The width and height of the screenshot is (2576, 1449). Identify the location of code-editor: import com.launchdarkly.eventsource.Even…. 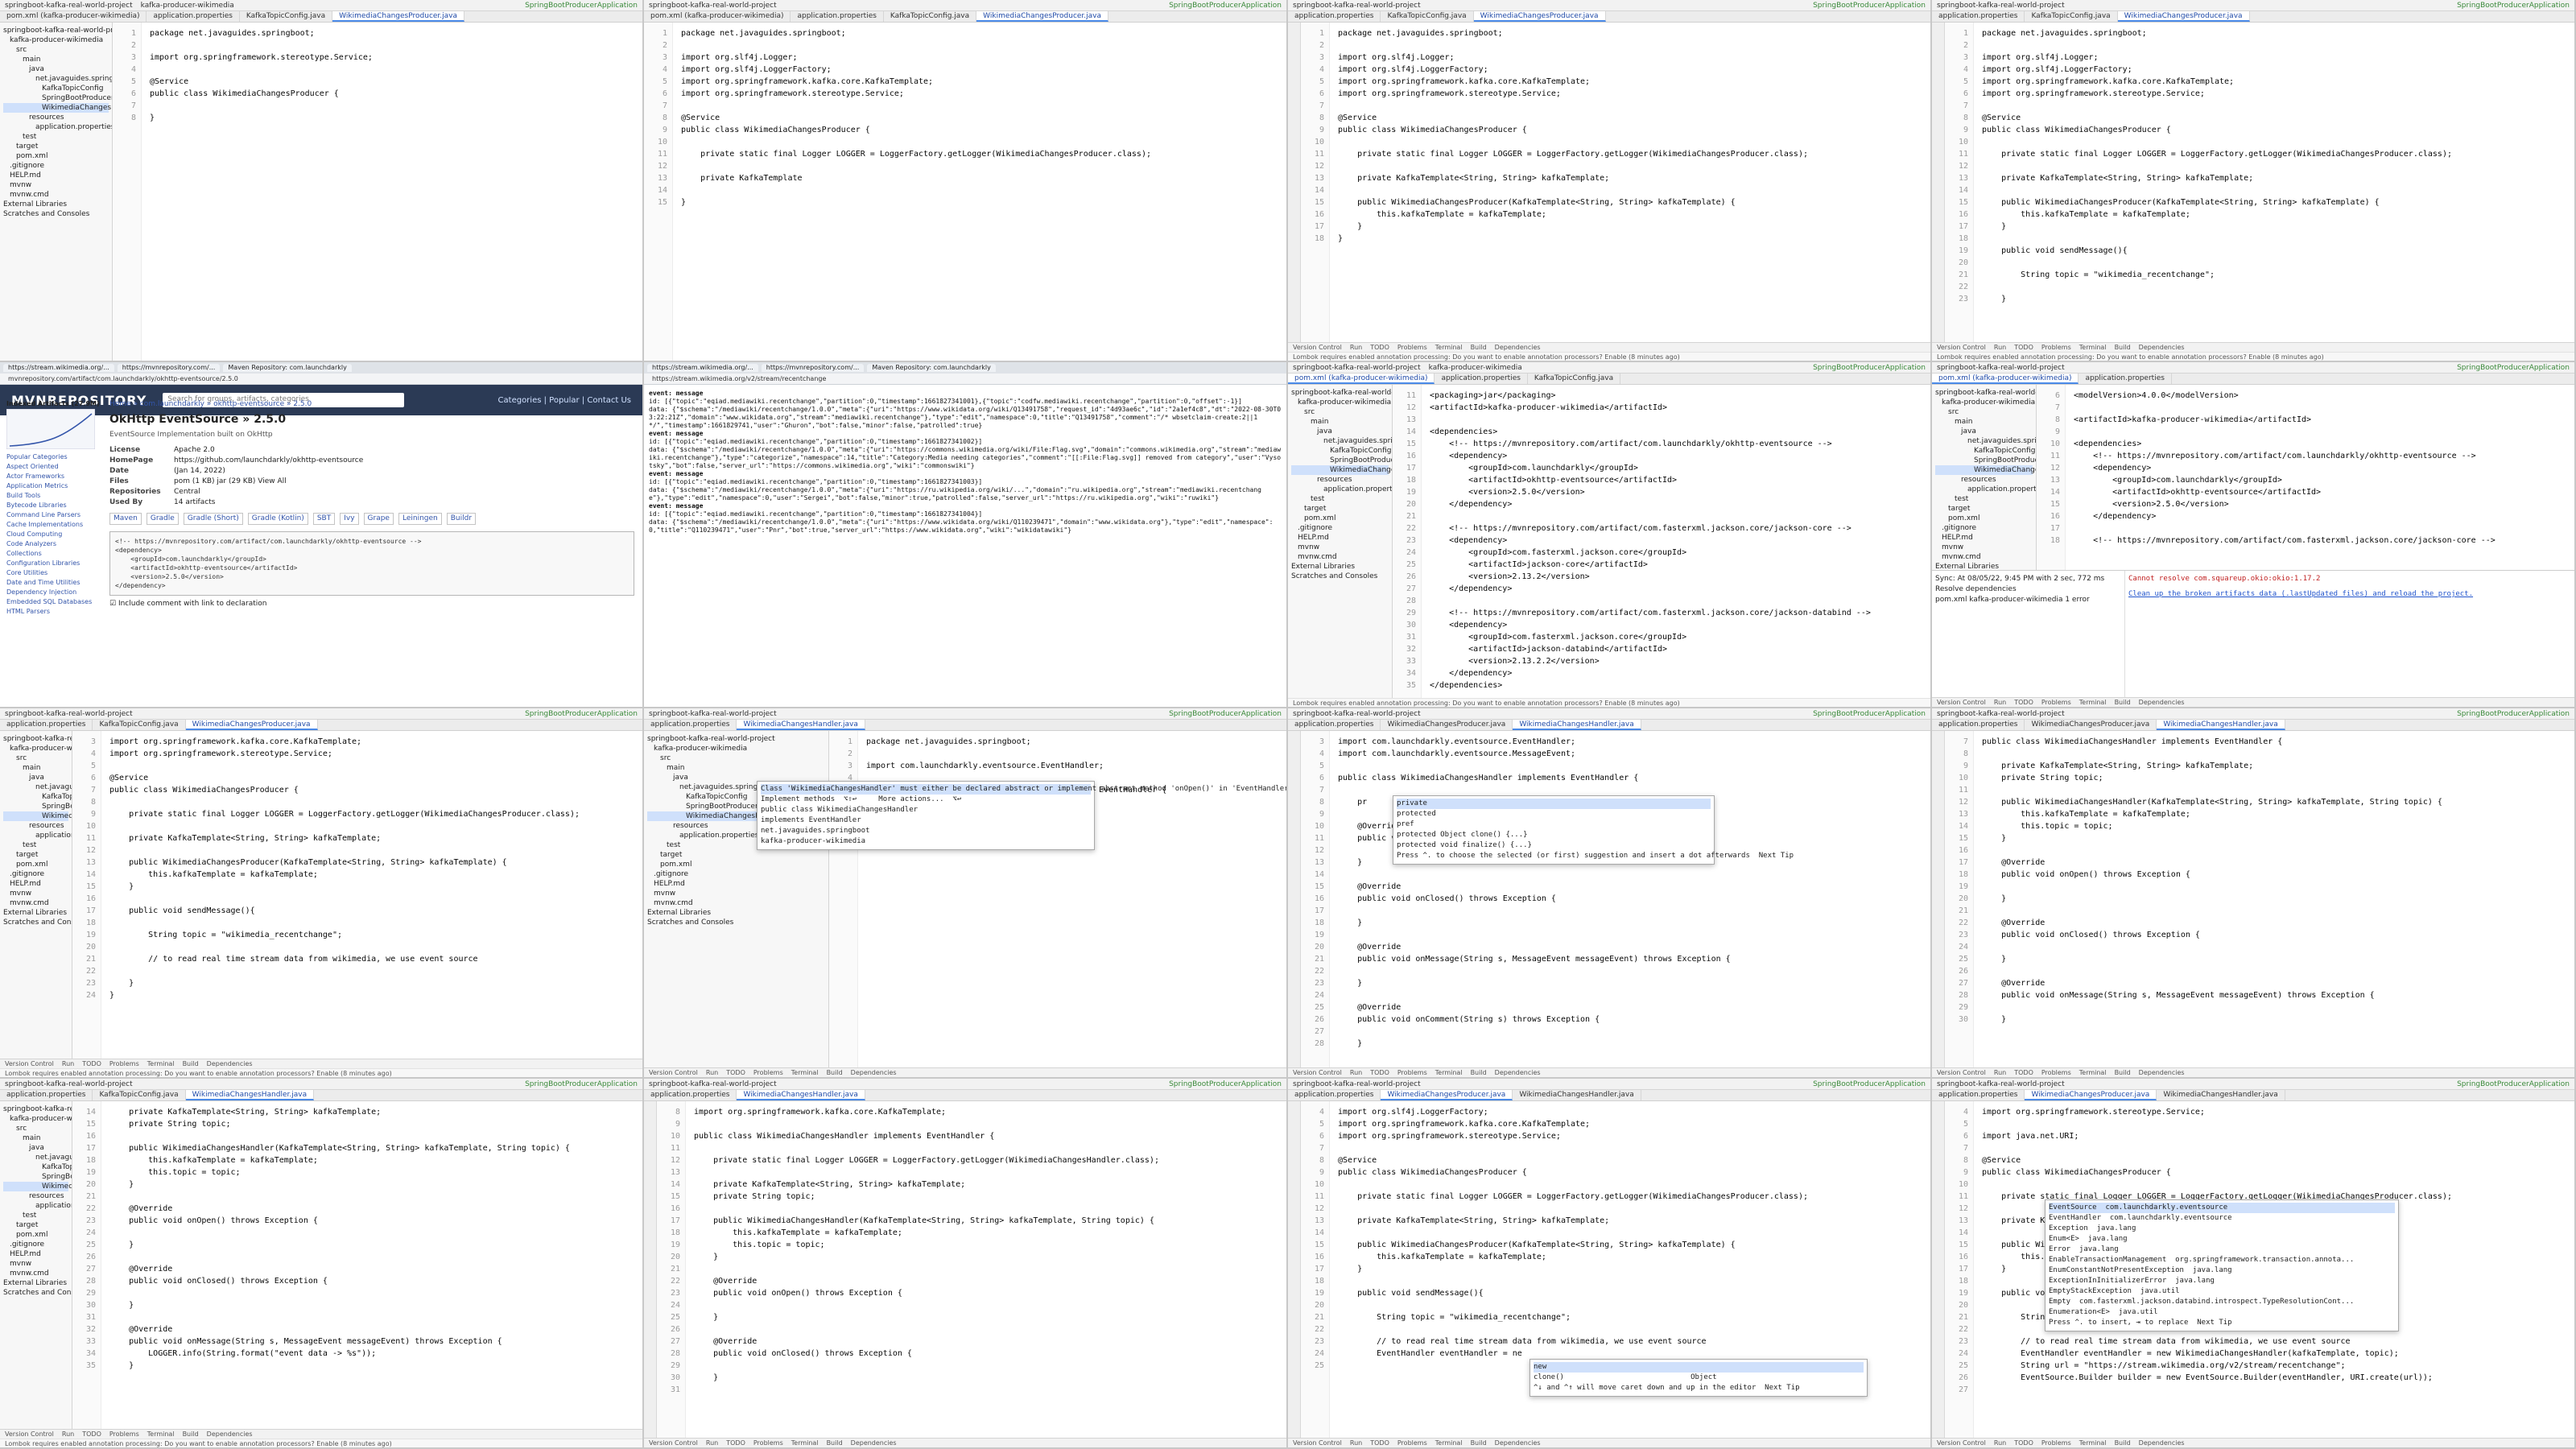
(1630, 899).